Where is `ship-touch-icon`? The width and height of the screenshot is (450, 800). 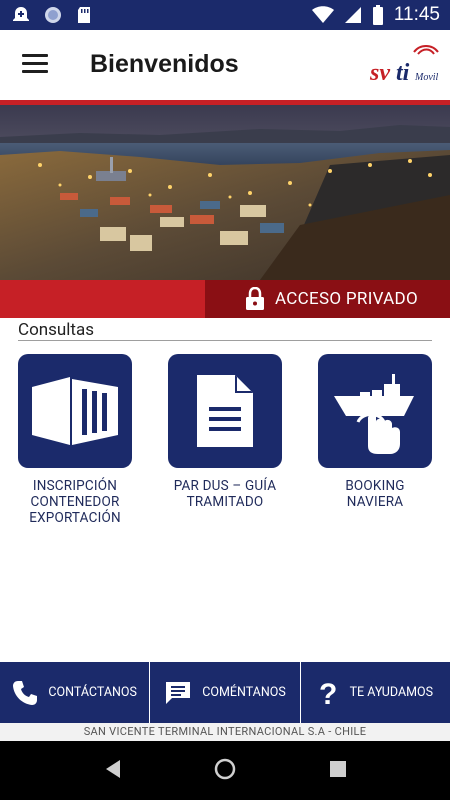 ship-touch-icon is located at coordinates (374, 414).